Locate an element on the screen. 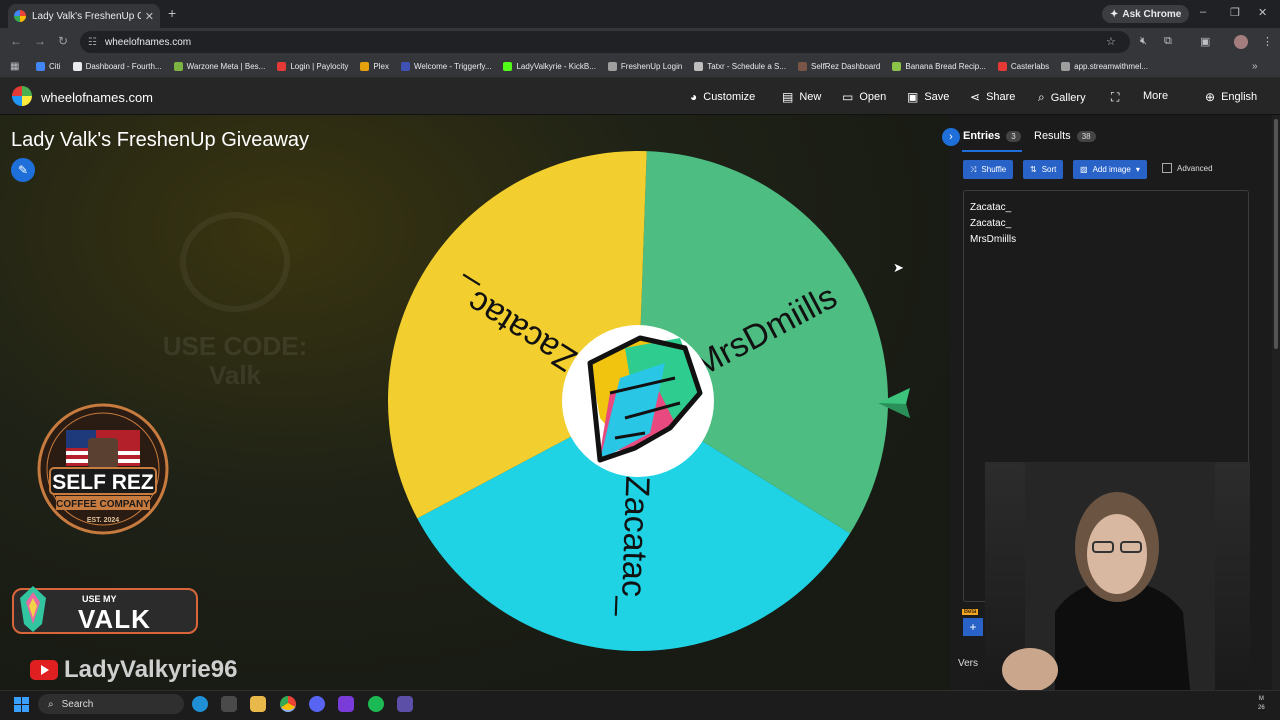  chrome-icon is located at coordinates (288, 704).